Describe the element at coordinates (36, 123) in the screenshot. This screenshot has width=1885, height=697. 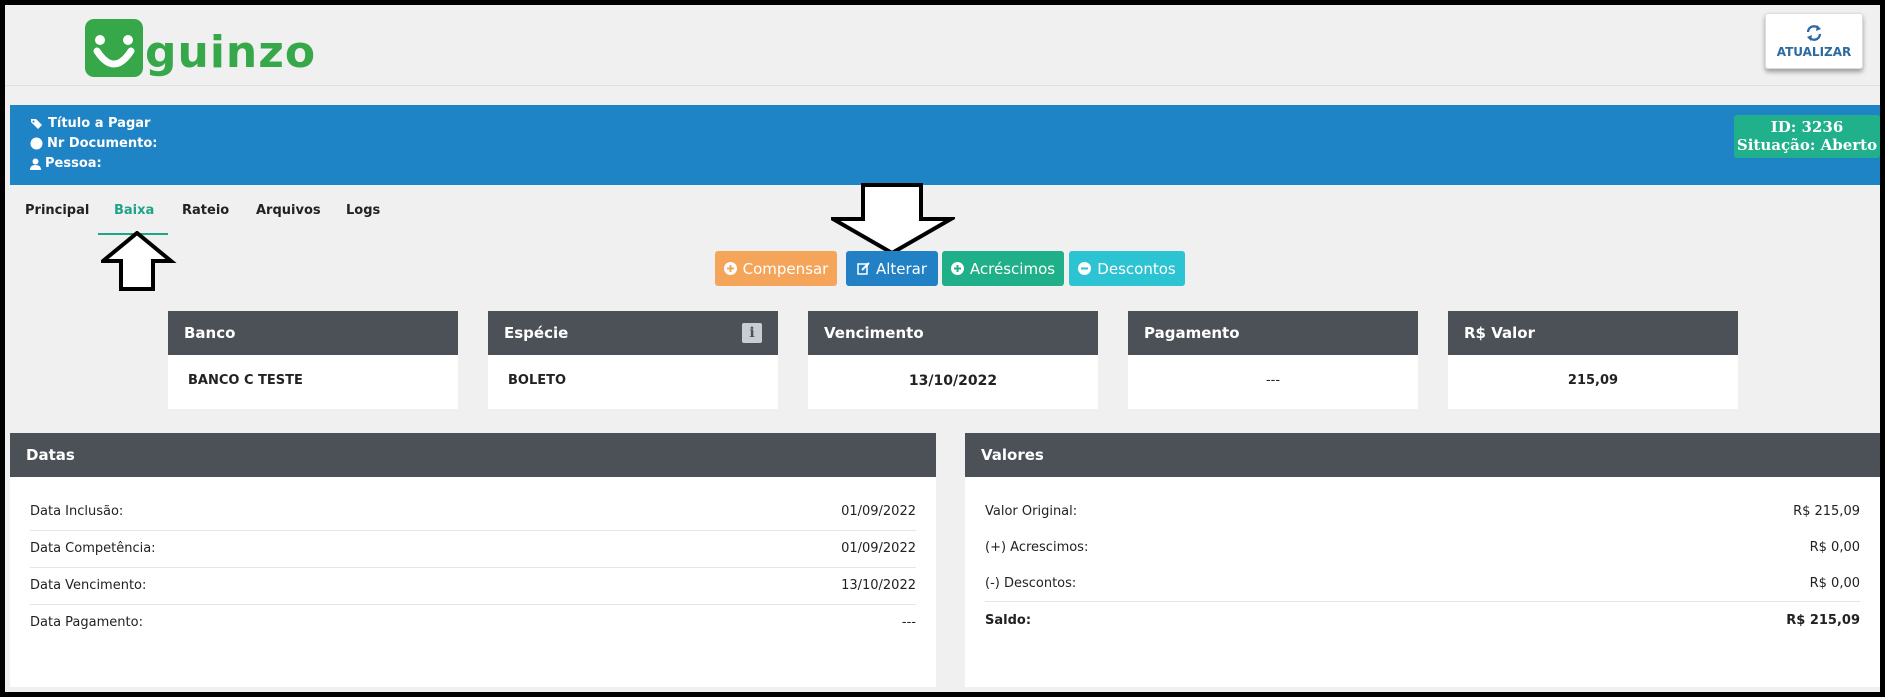
I see `tags-icon` at that location.